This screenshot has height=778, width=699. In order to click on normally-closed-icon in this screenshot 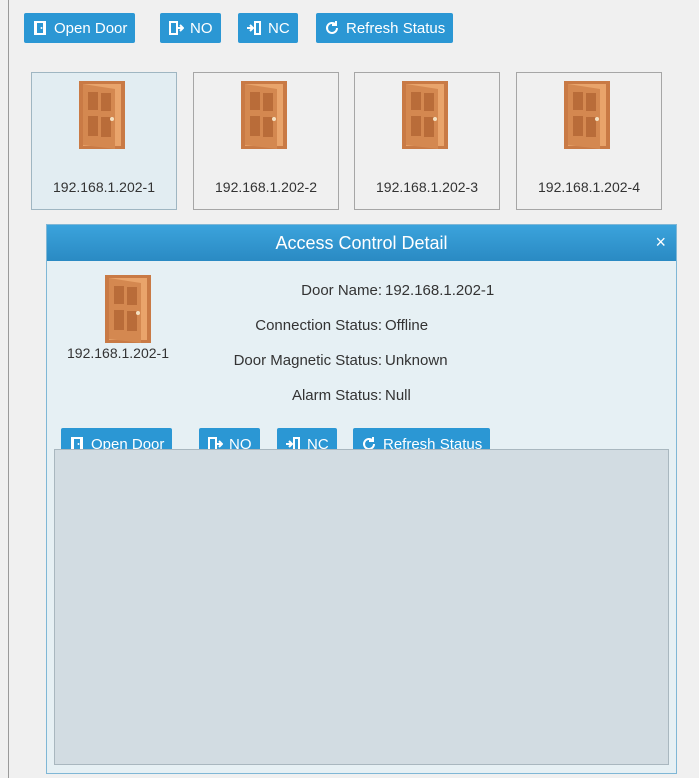, I will do `click(254, 28)`.